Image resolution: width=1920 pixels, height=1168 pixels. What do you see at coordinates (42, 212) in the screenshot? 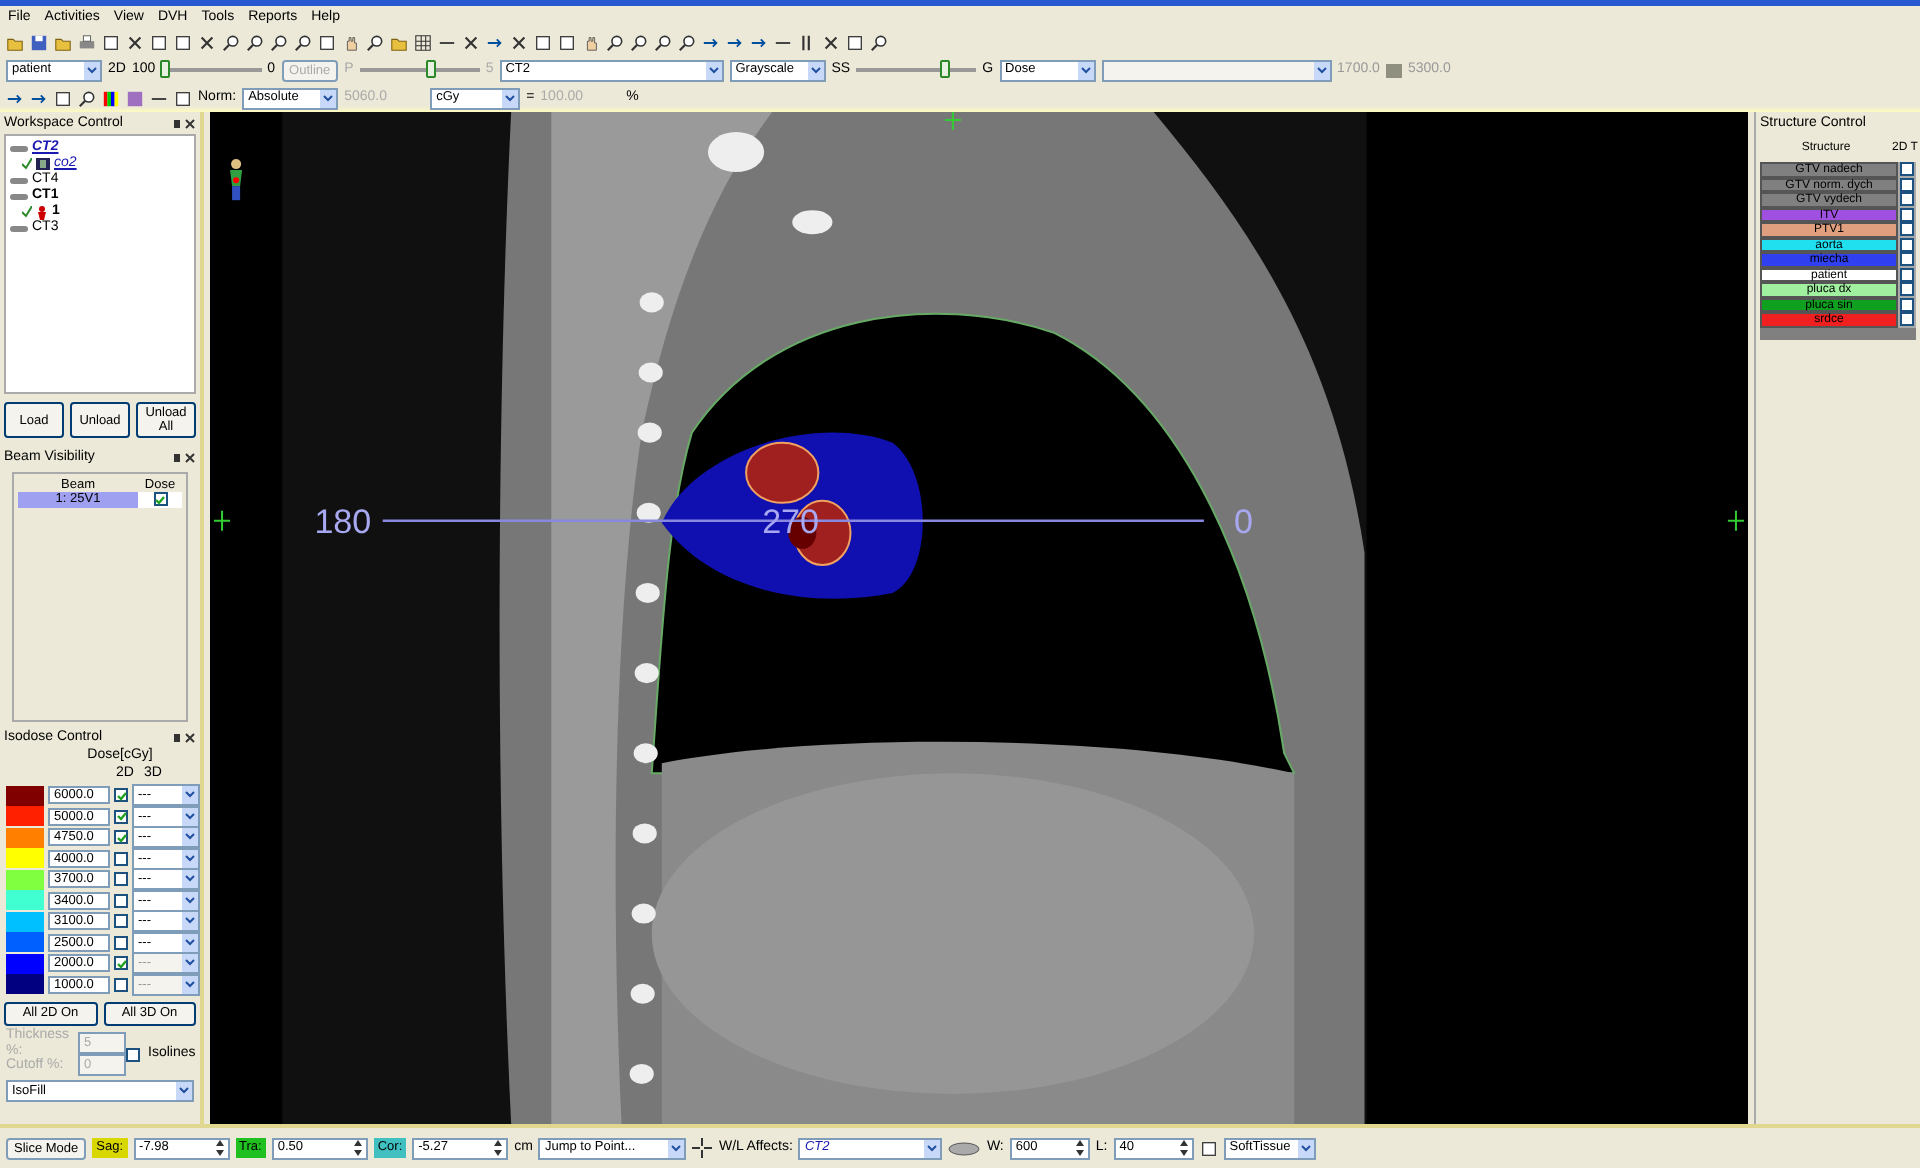
I see `person-icon` at bounding box center [42, 212].